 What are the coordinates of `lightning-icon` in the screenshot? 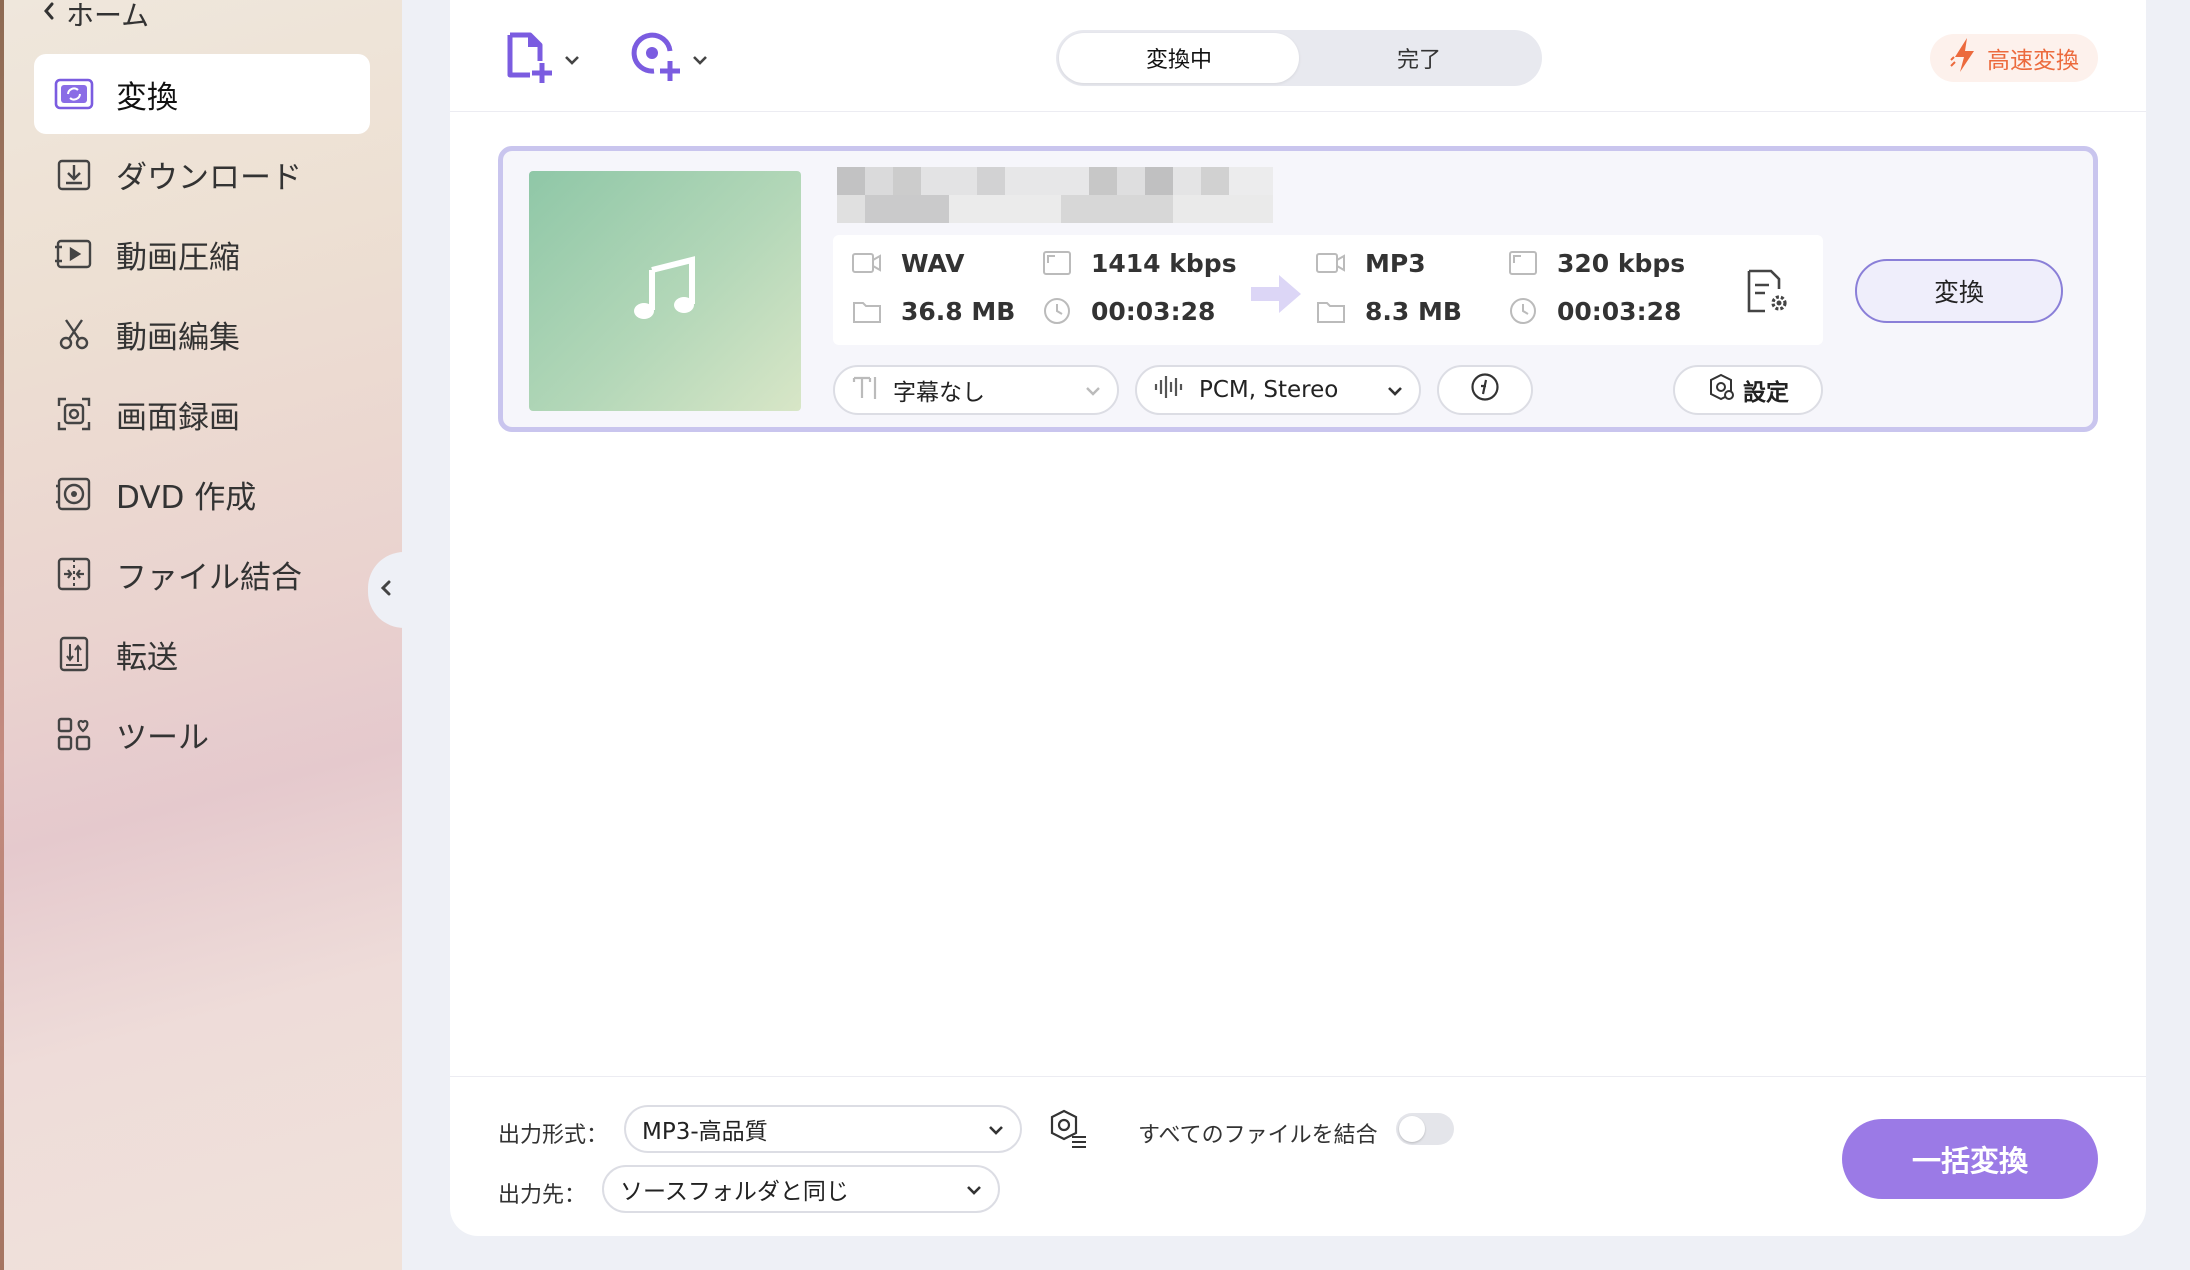 It's located at (1964, 58).